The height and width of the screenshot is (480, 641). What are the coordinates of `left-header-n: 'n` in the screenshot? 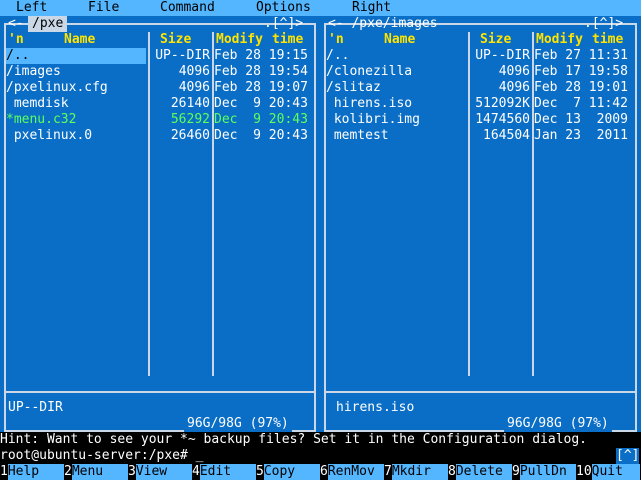 It's located at (16, 40).